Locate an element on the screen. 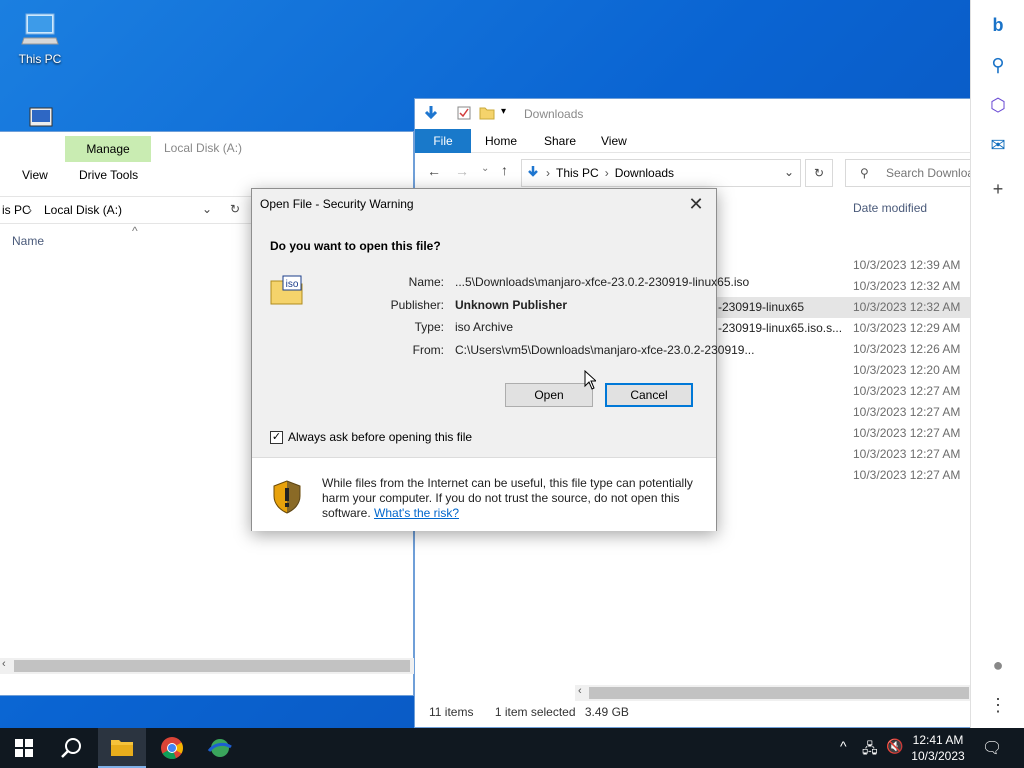  breadcrumb-local-disk: Local Disk (A:) is located at coordinates (83, 210).